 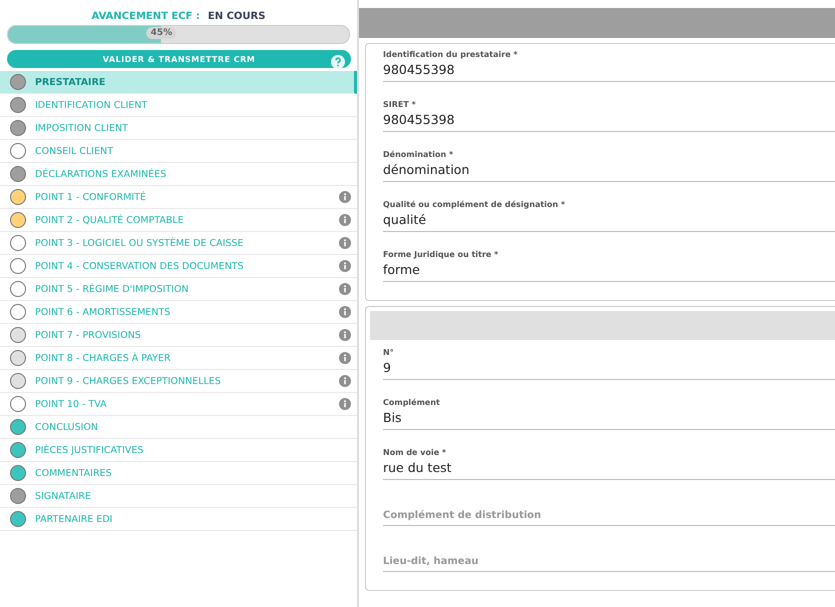 What do you see at coordinates (91, 105) in the screenshot?
I see `section-label: IDENTIFICATION CLIENT` at bounding box center [91, 105].